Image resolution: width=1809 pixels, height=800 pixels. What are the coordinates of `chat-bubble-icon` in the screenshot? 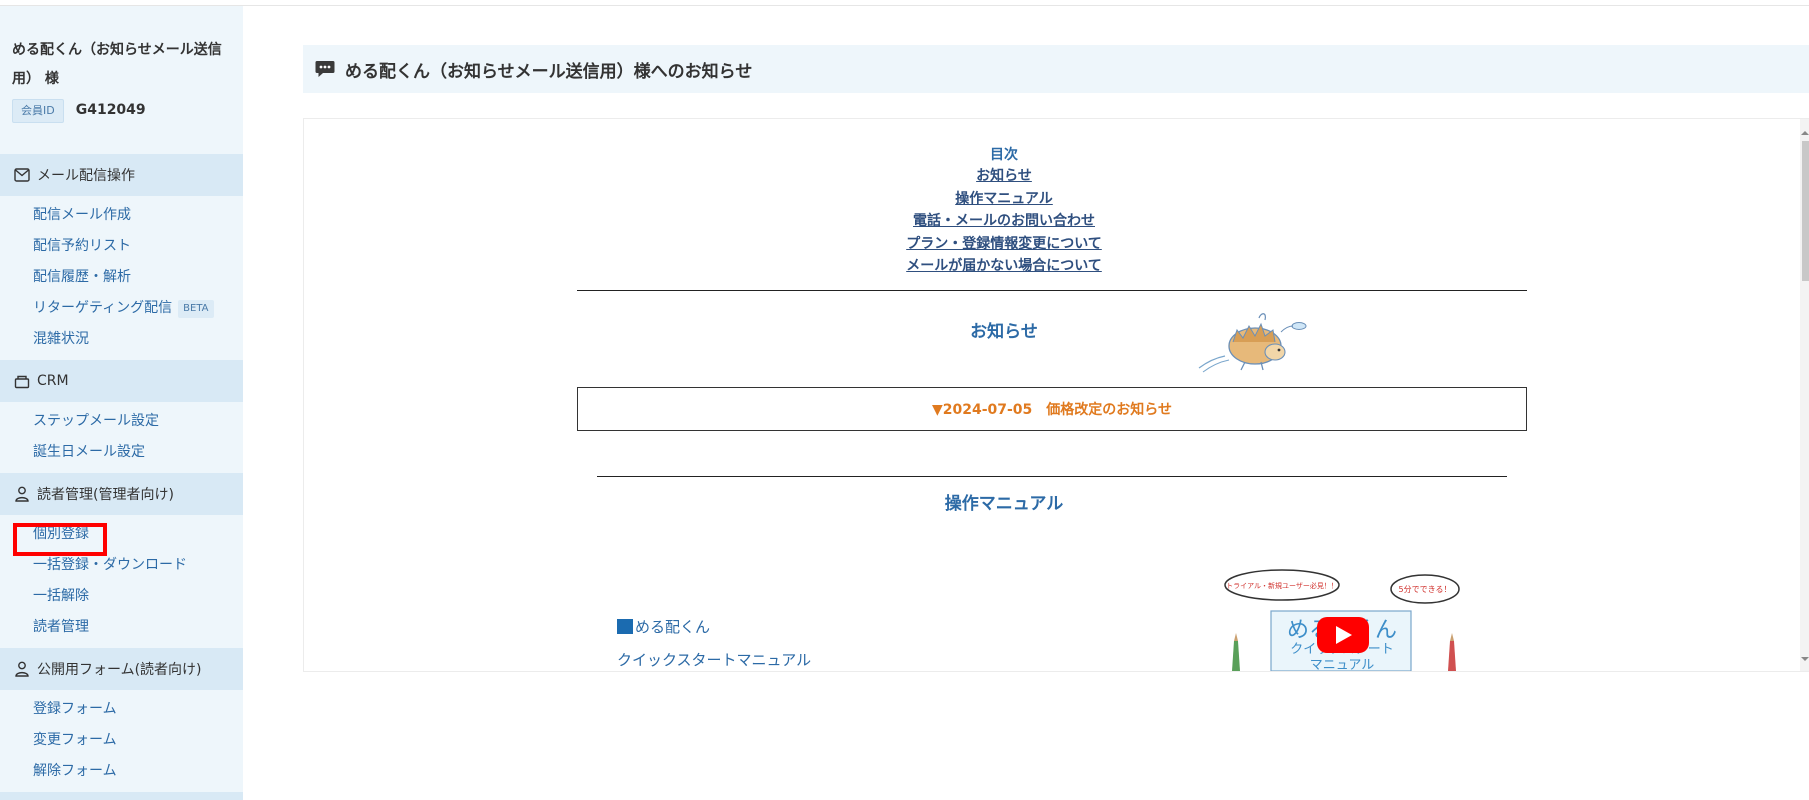 It's located at (325, 69).